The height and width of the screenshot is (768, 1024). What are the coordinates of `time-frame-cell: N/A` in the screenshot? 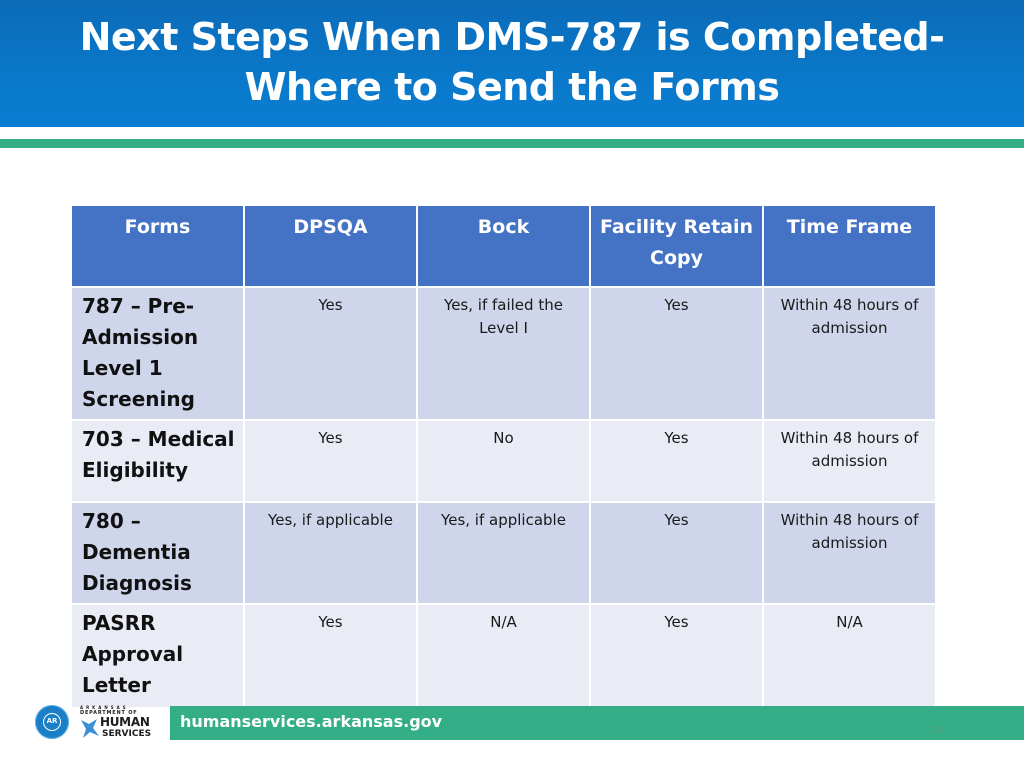 It's located at (849, 656).